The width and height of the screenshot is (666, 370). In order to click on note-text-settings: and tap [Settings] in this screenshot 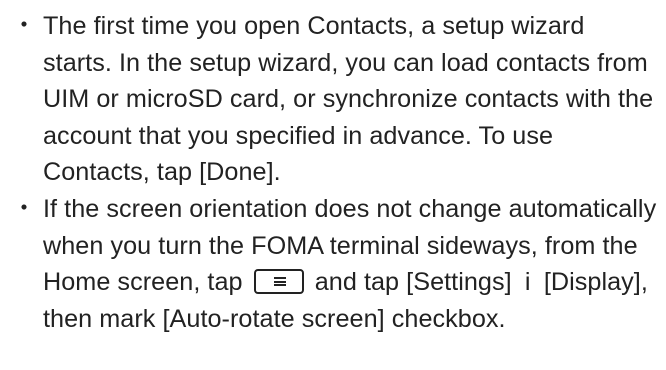, I will do `click(413, 282)`.